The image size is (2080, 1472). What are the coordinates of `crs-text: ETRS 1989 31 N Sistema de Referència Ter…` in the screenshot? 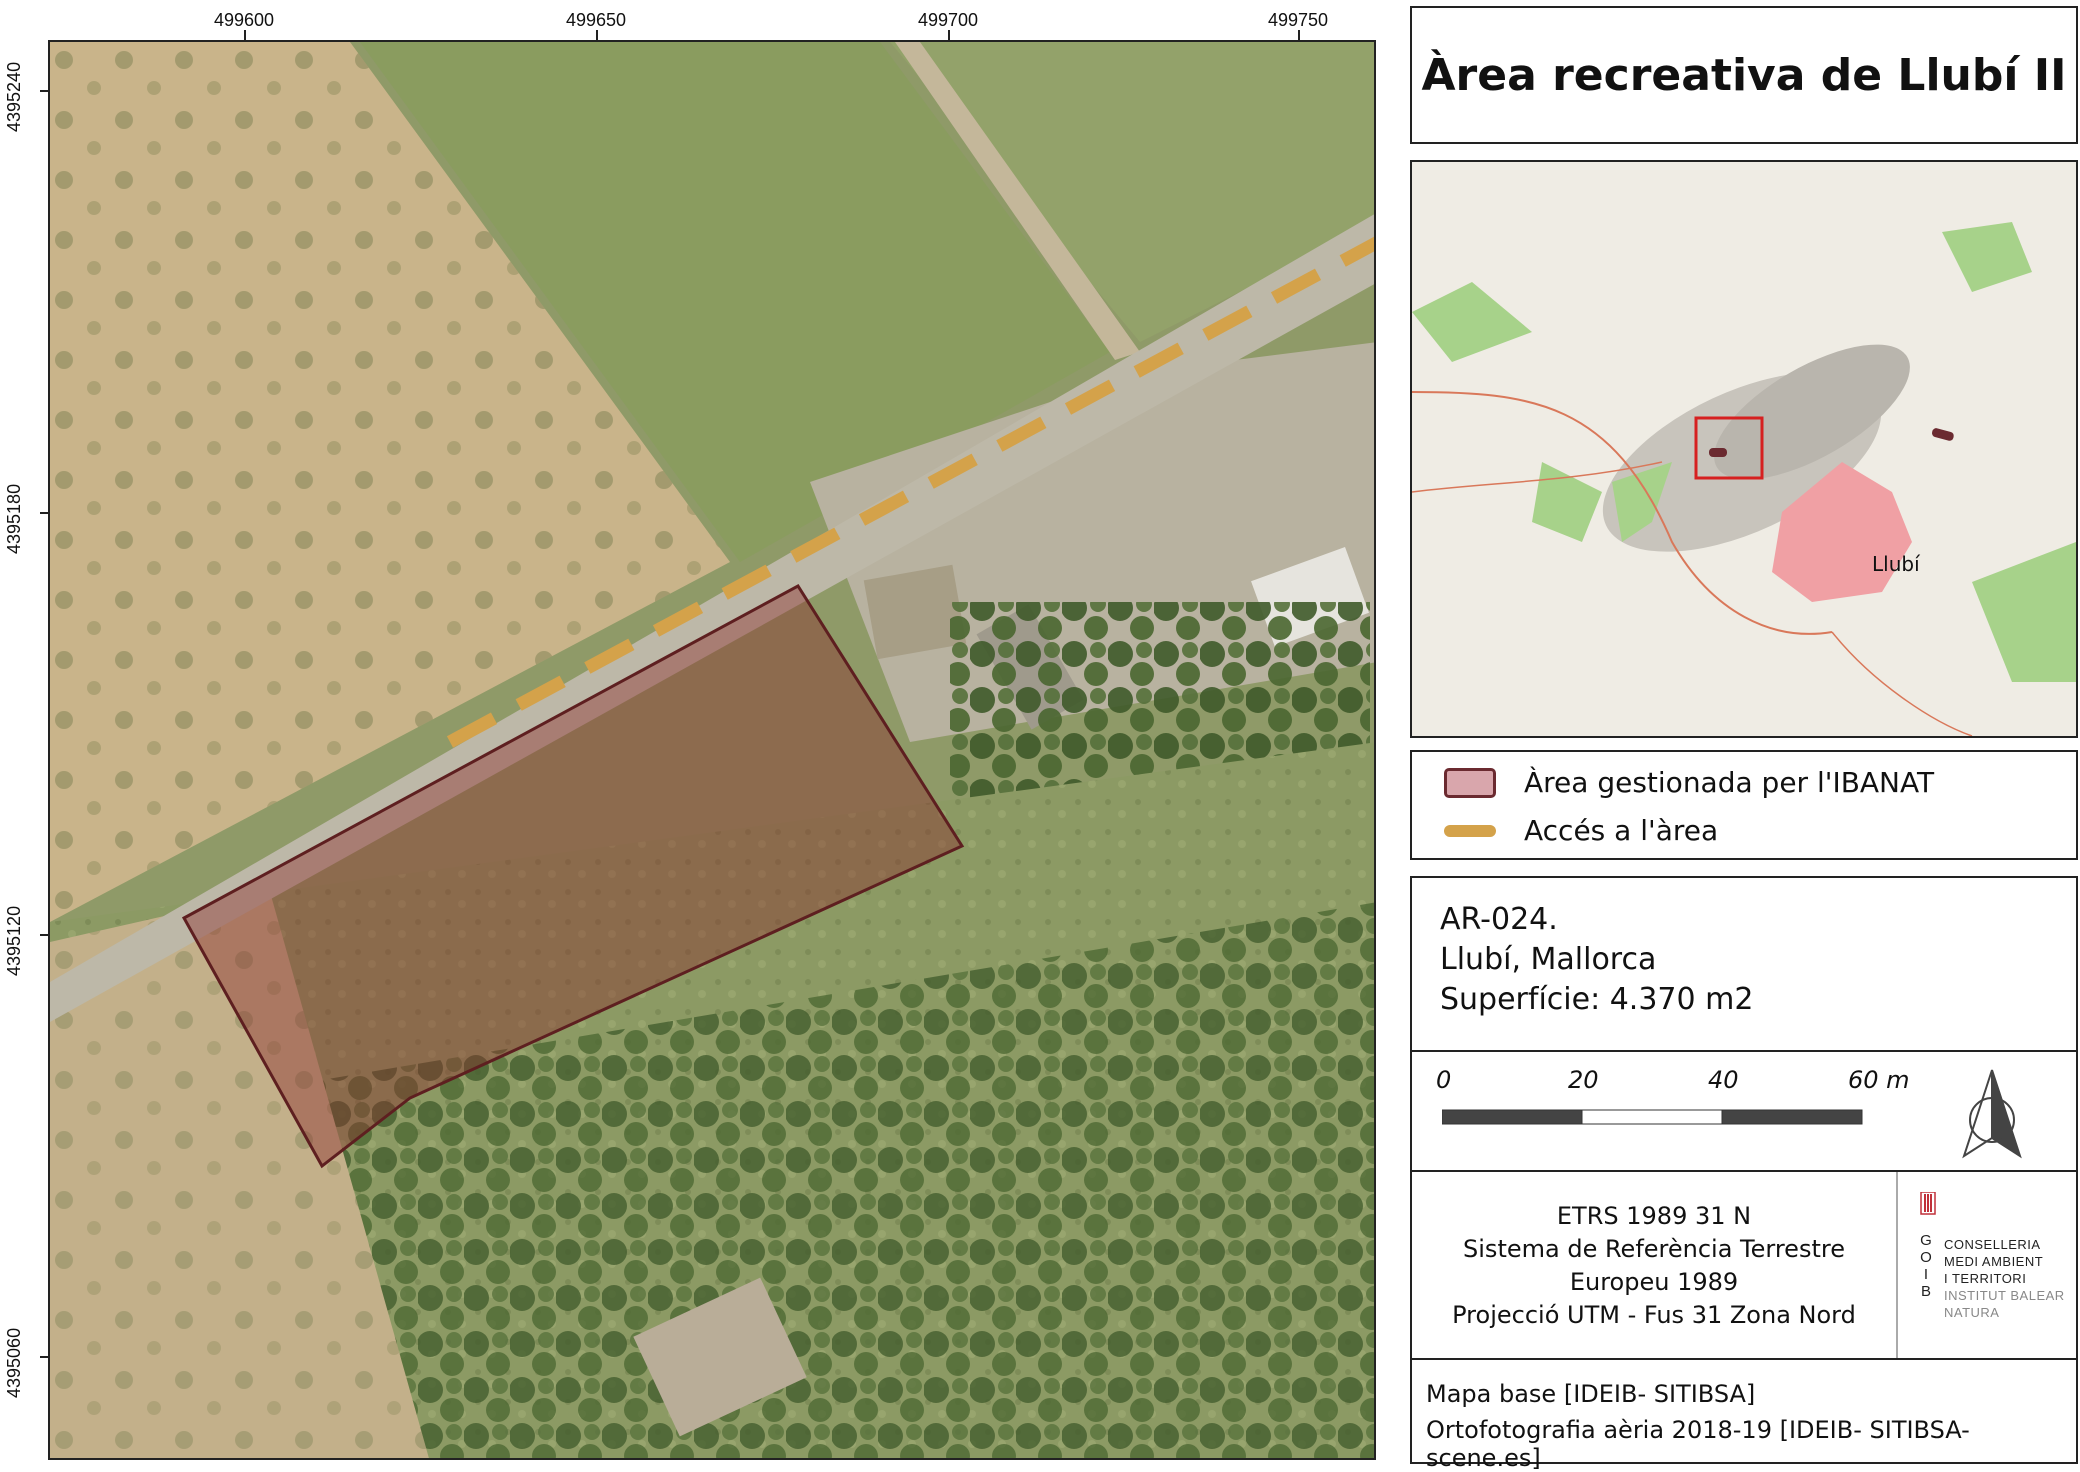 It's located at (1654, 1266).